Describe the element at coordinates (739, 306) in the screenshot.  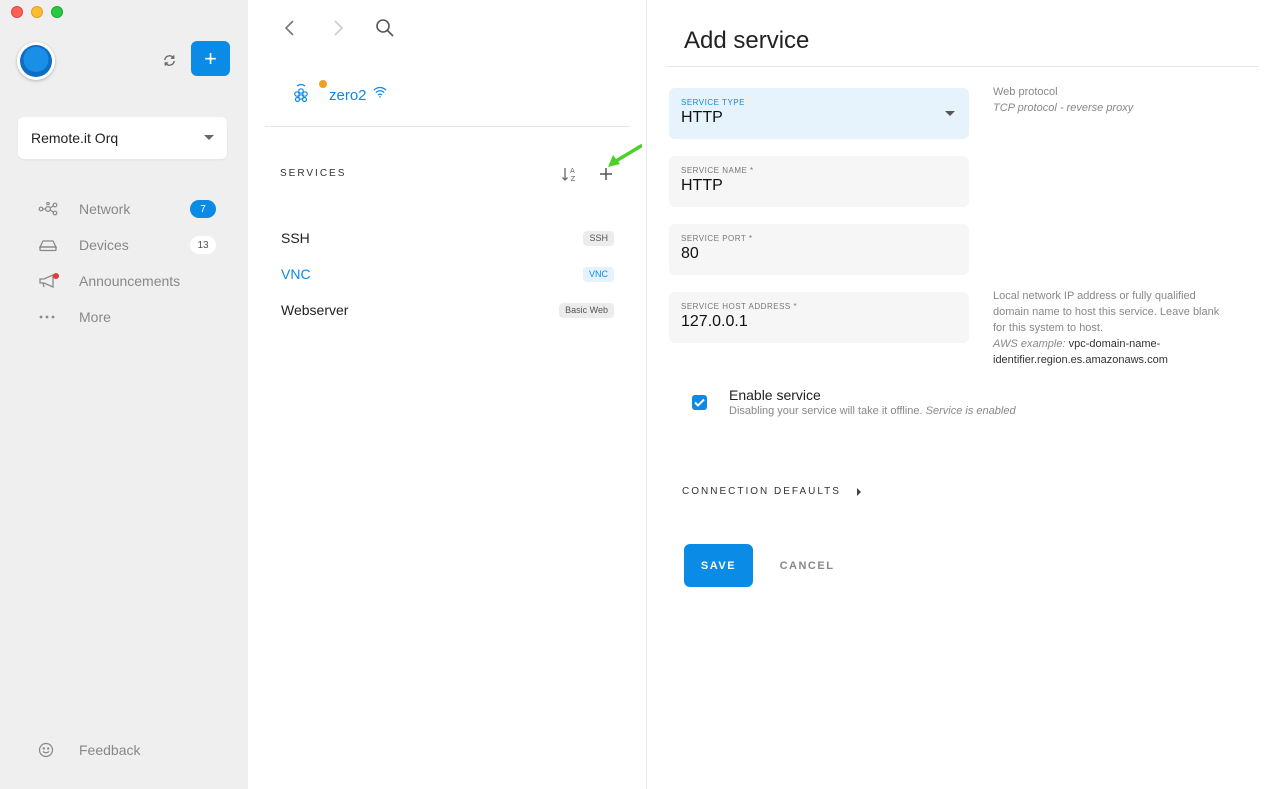
I see `field-label: SERVICE HOST ADDRESS *` at that location.